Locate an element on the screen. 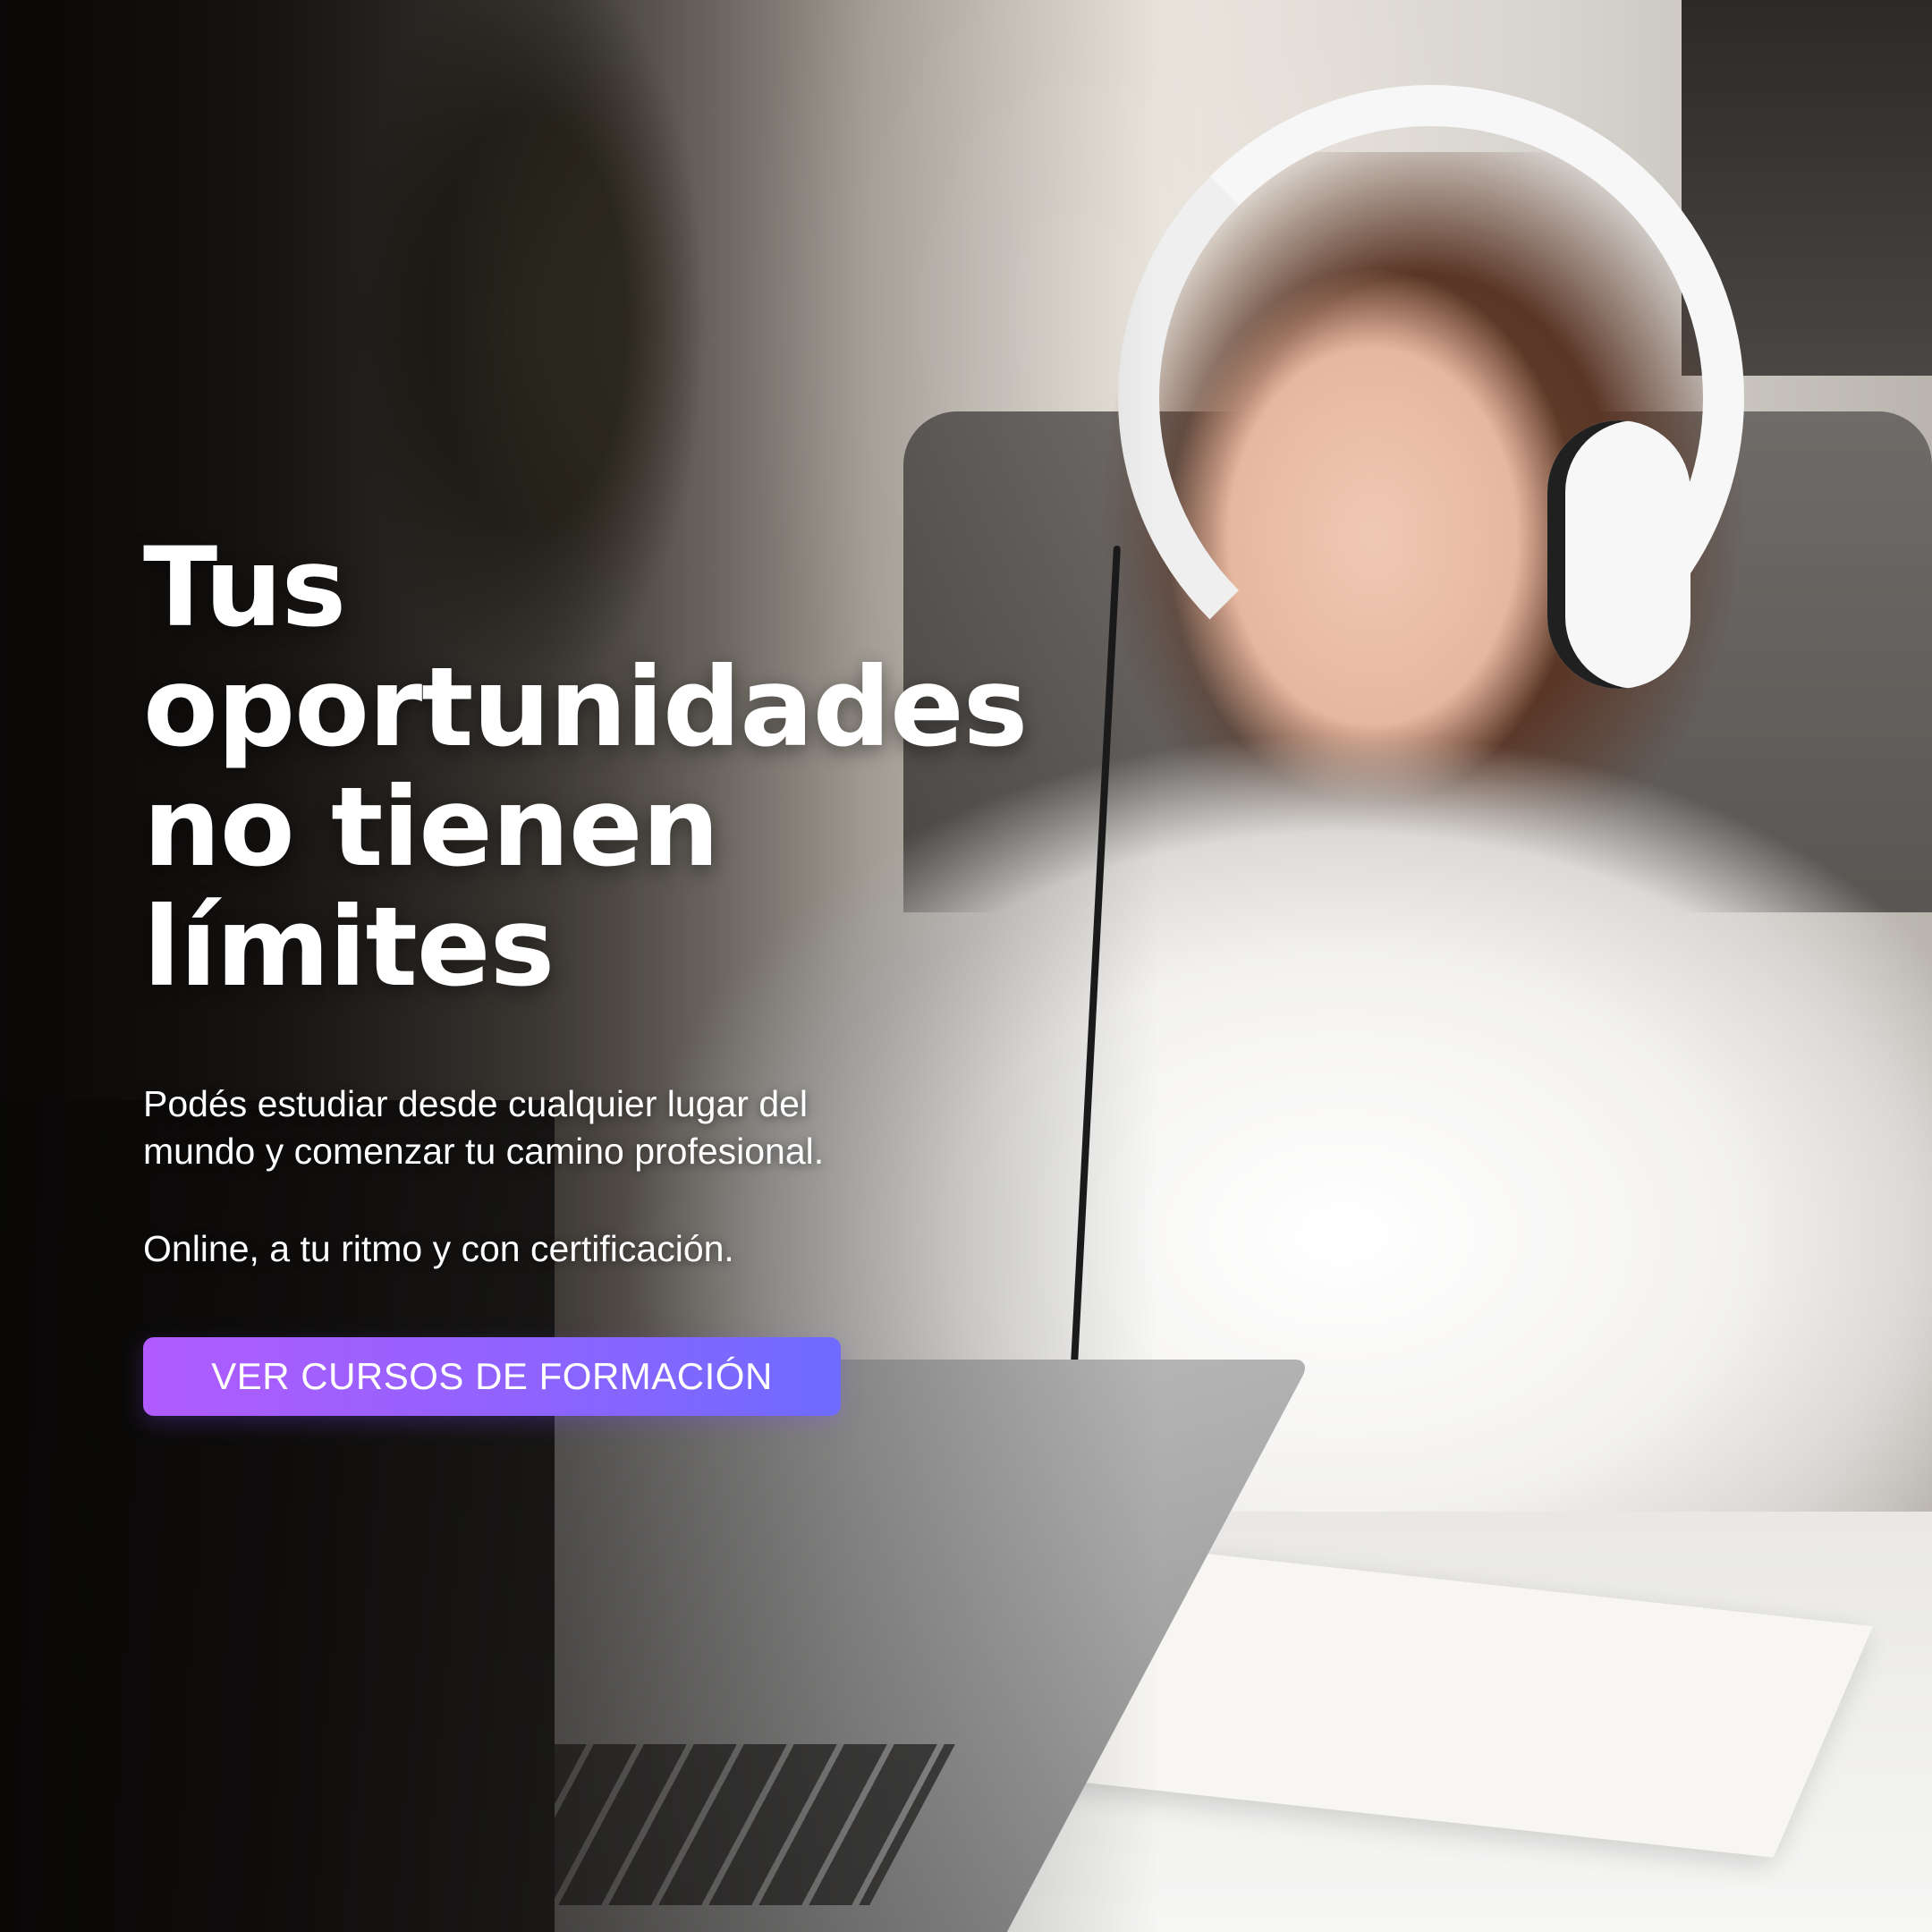 This screenshot has height=1932, width=1932. tagline: Online, a tu ritmo y con certificación. is located at coordinates (590, 1249).